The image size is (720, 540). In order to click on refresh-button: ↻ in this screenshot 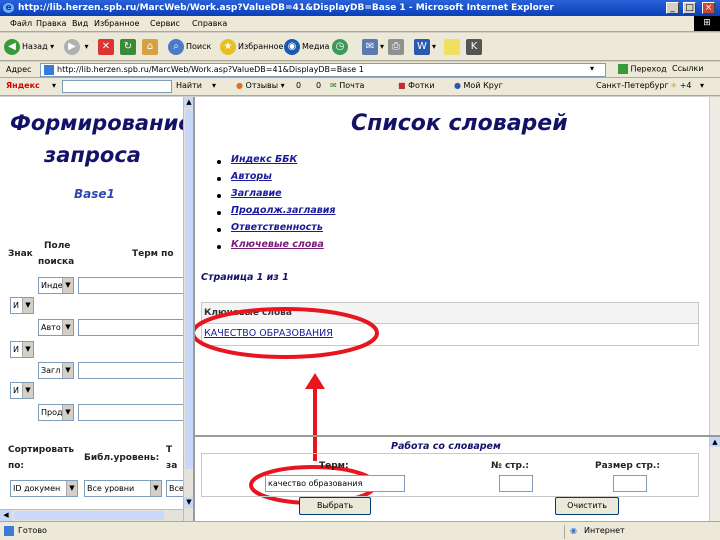, I will do `click(129, 47)`.